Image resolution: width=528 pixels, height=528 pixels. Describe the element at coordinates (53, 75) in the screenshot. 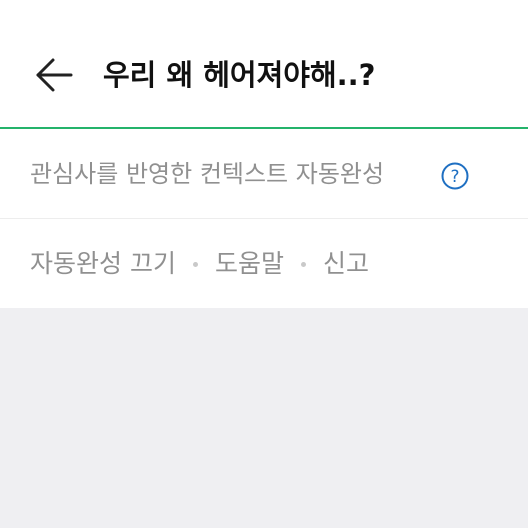

I see `back-arrow-icon` at that location.